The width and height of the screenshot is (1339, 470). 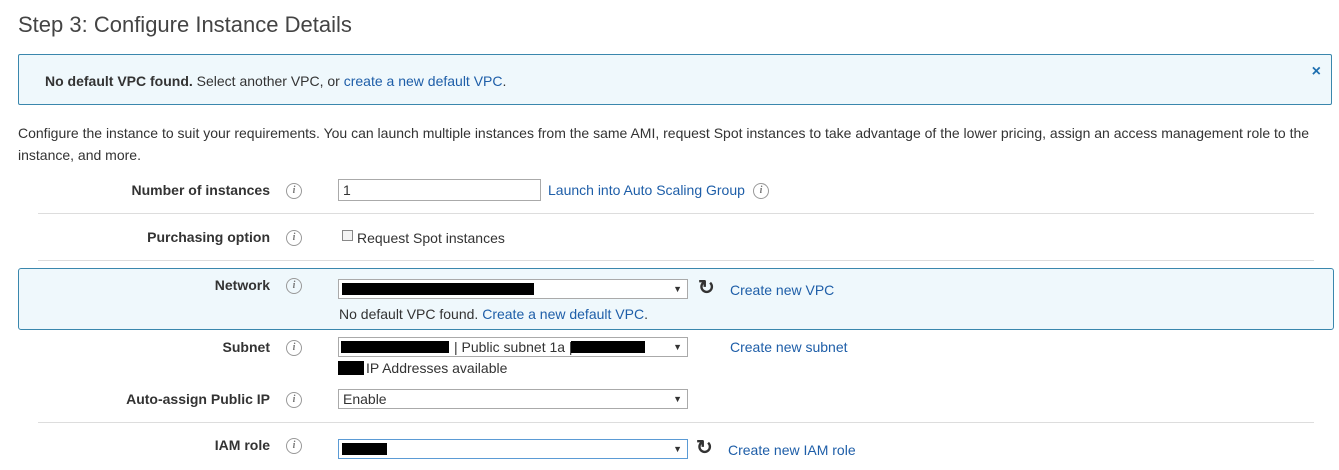 What do you see at coordinates (646, 314) in the screenshot?
I see `network-message-tail: .` at bounding box center [646, 314].